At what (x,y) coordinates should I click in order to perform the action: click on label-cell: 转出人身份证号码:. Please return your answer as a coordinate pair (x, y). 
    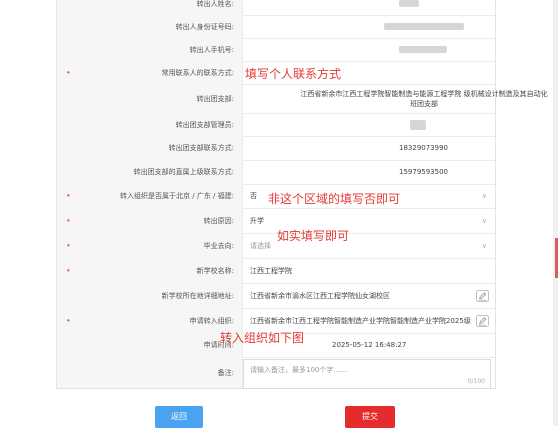
    Looking at the image, I should click on (150, 26).